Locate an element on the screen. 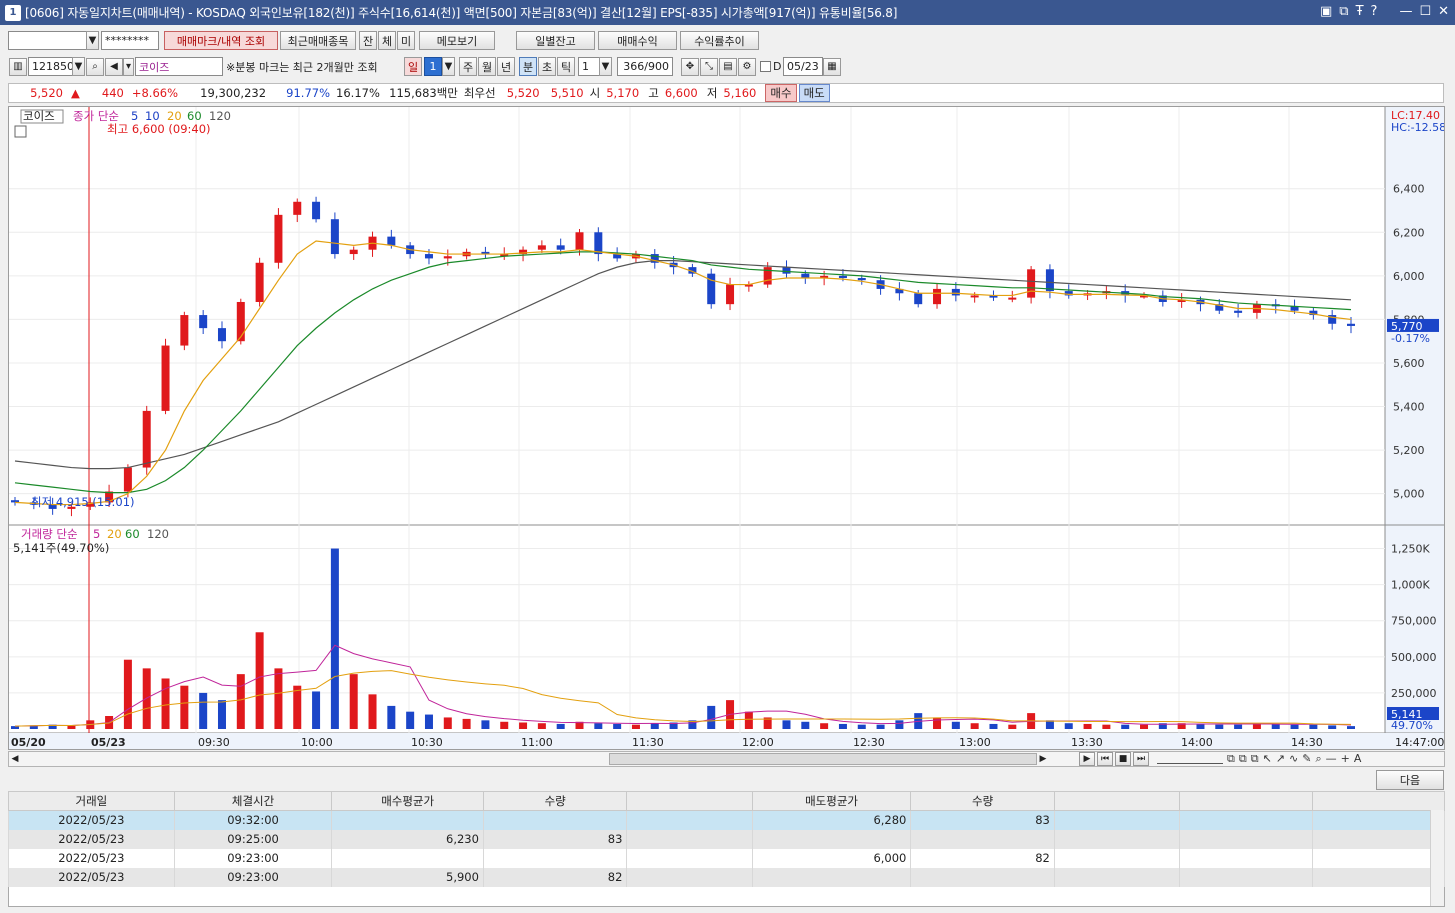  window-icon: ⧉ is located at coordinates (1343, 11).